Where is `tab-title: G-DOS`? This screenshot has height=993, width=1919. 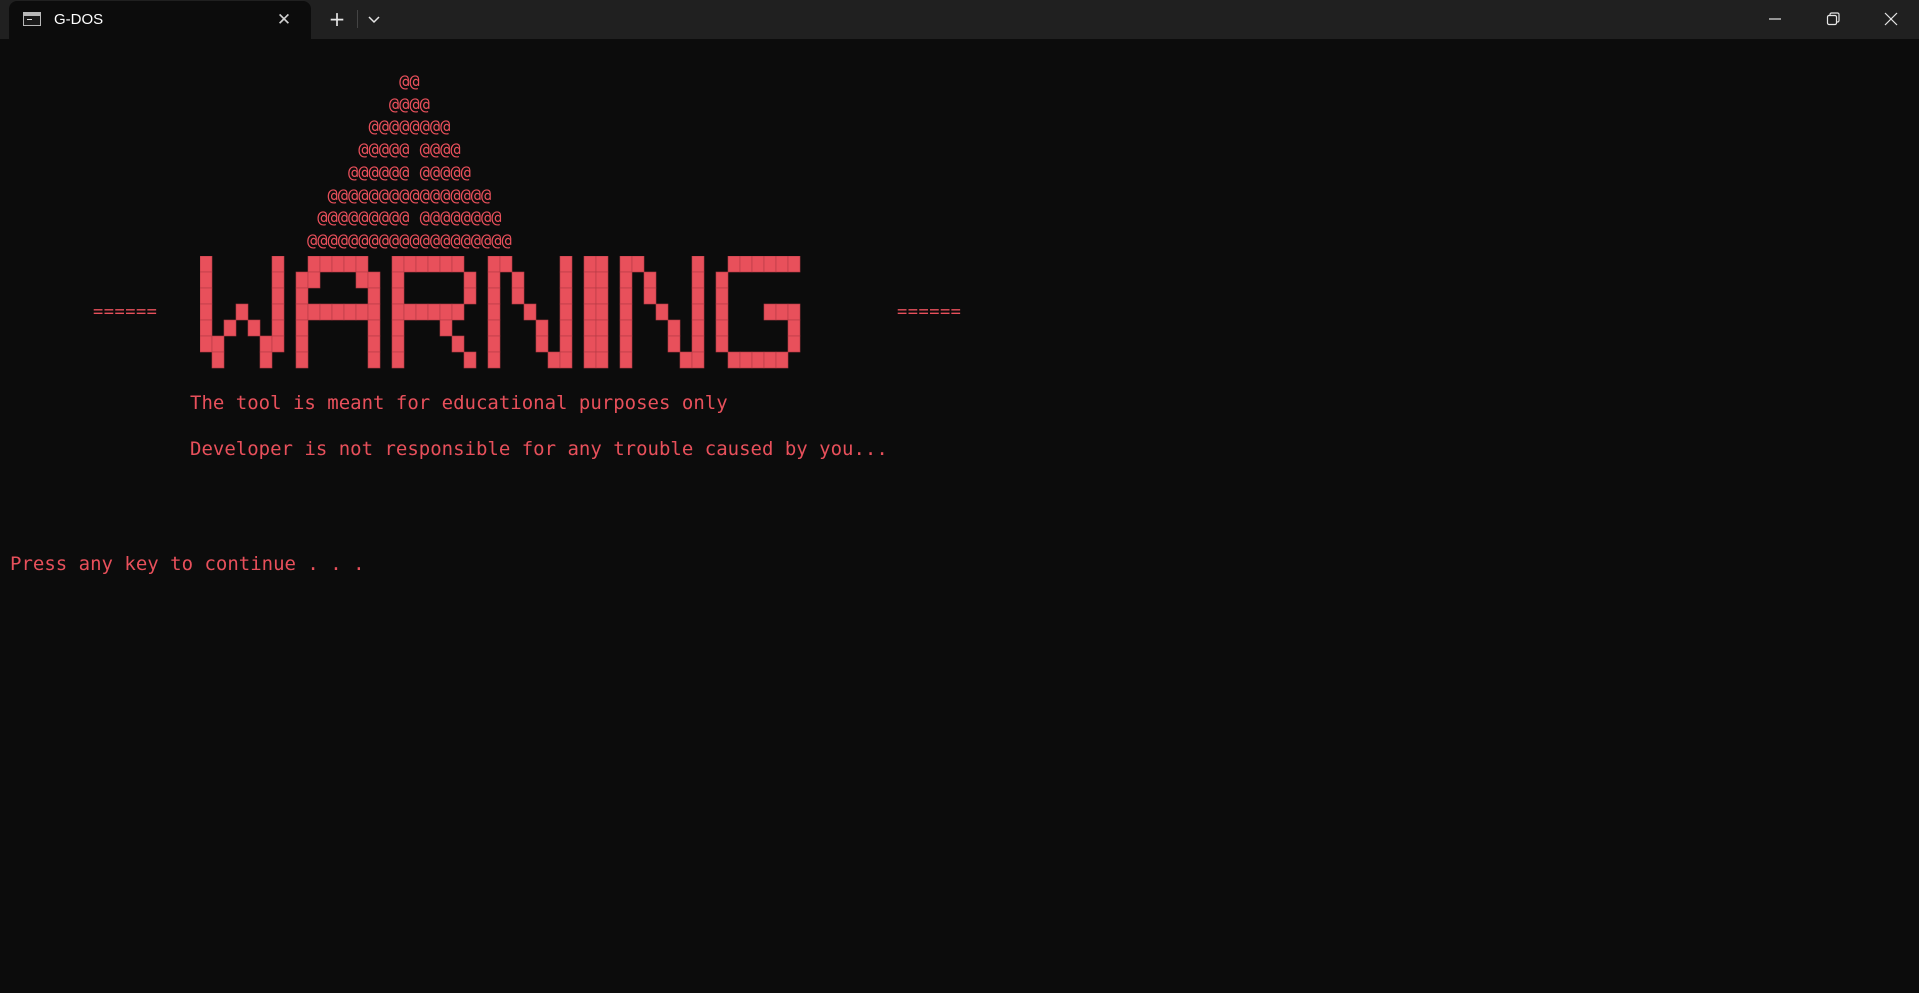
tab-title: G-DOS is located at coordinates (79, 19).